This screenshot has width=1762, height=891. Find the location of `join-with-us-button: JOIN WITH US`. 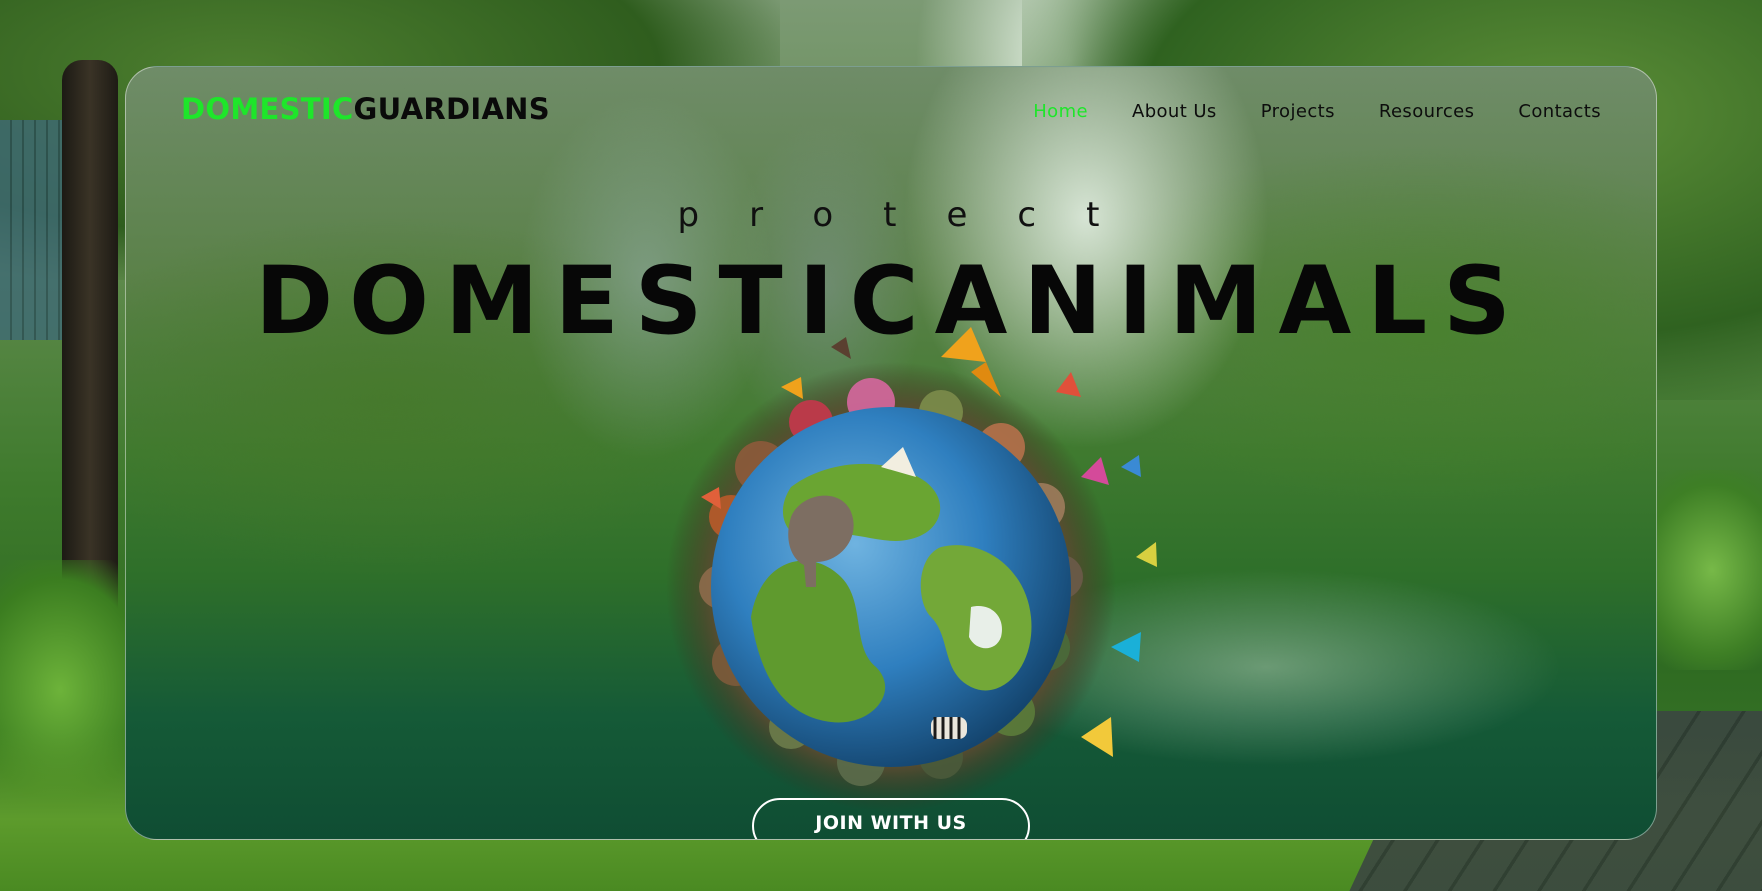

join-with-us-button: JOIN WITH US is located at coordinates (891, 818).